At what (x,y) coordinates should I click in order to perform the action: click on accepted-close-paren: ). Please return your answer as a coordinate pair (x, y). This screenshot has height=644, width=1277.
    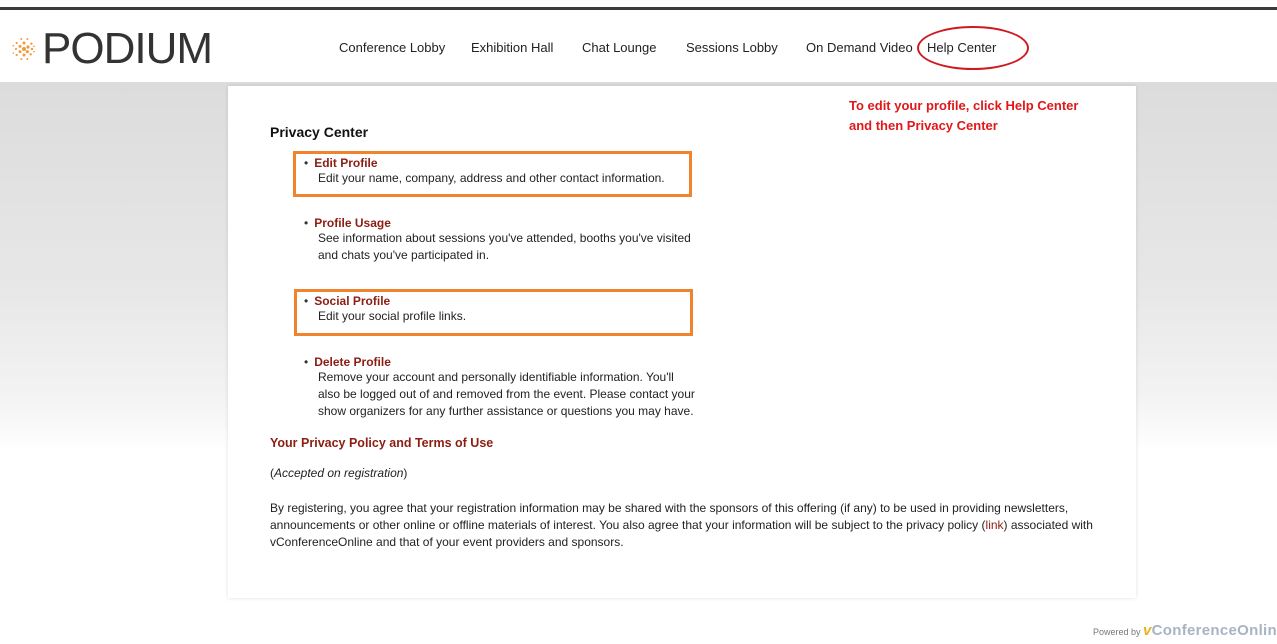
    Looking at the image, I should click on (405, 473).